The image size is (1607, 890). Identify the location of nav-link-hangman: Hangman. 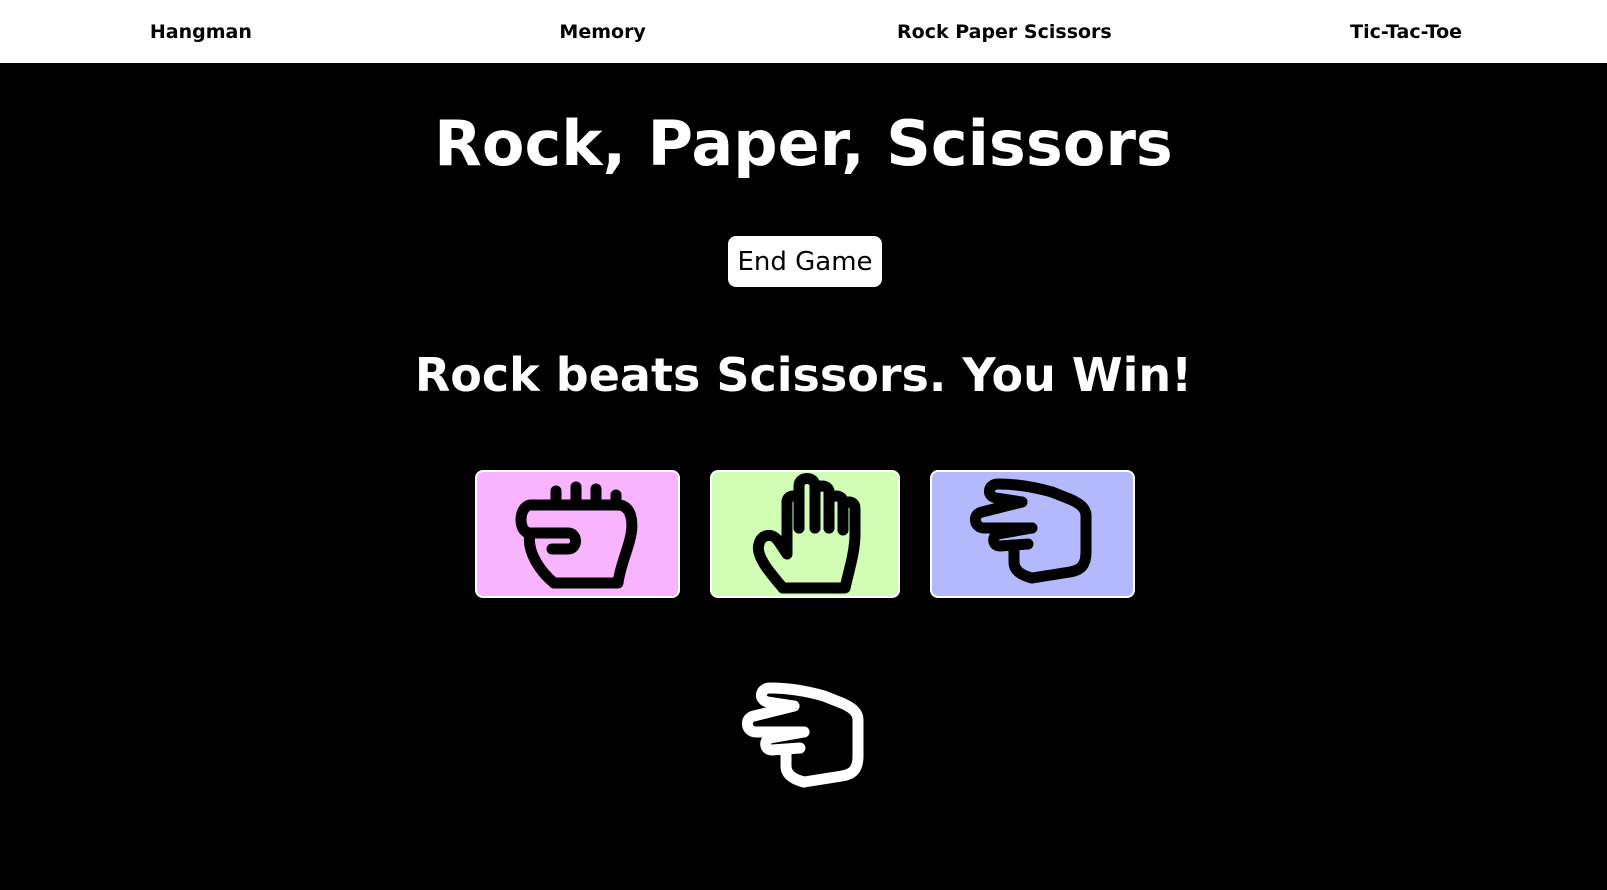
(201, 32).